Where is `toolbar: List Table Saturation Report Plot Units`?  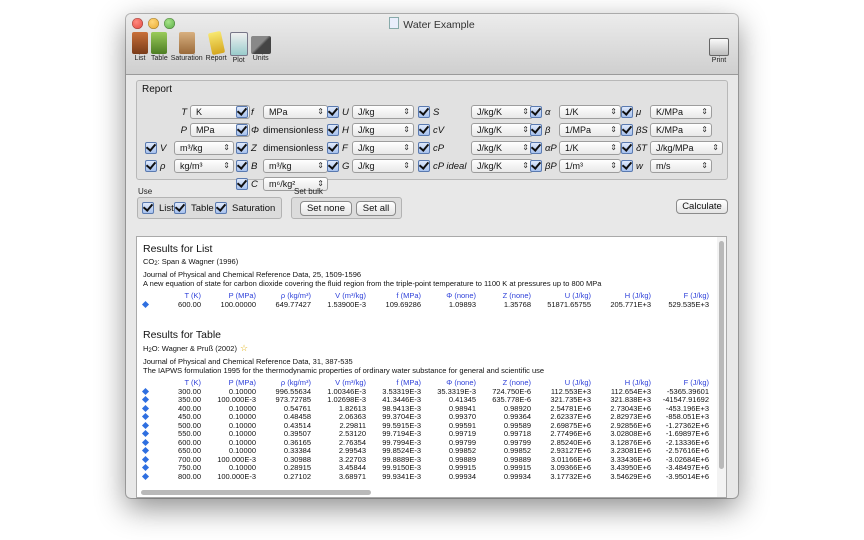 toolbar: List Table Saturation Report Plot Units is located at coordinates (203, 47).